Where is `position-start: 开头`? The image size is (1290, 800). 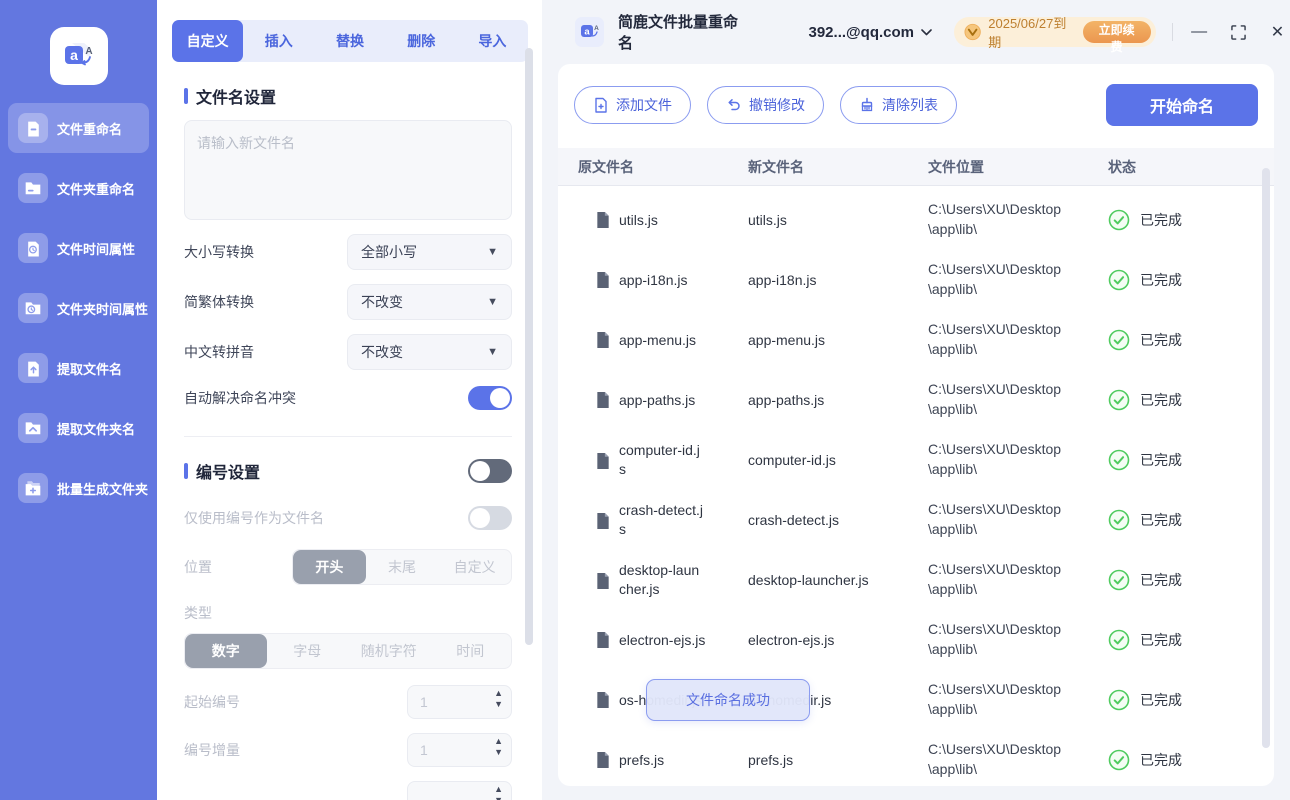
position-start: 开头 is located at coordinates (329, 567).